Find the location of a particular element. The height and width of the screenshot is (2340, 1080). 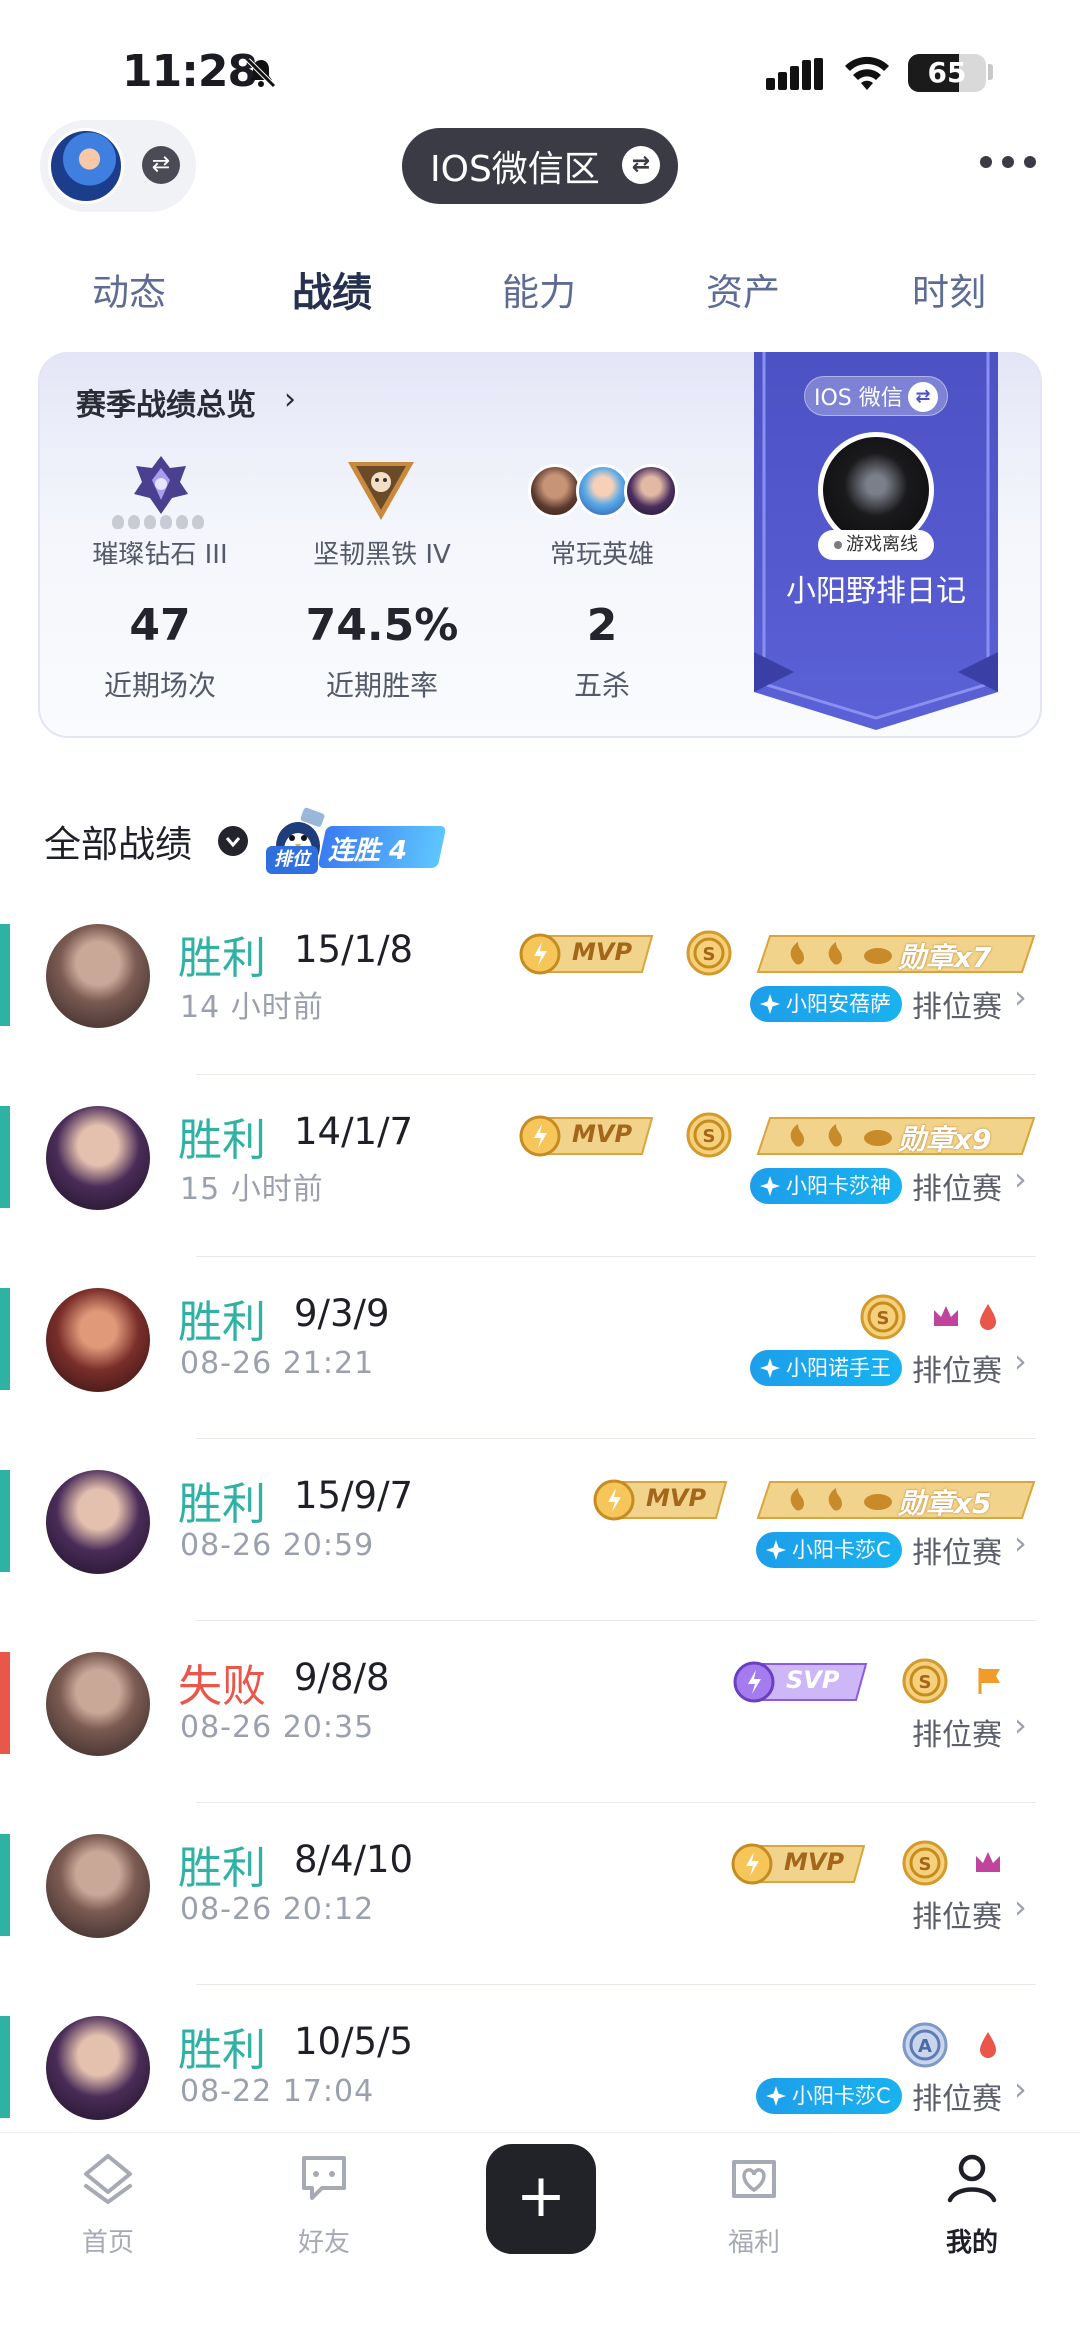

signal-icon is located at coordinates (794, 74).